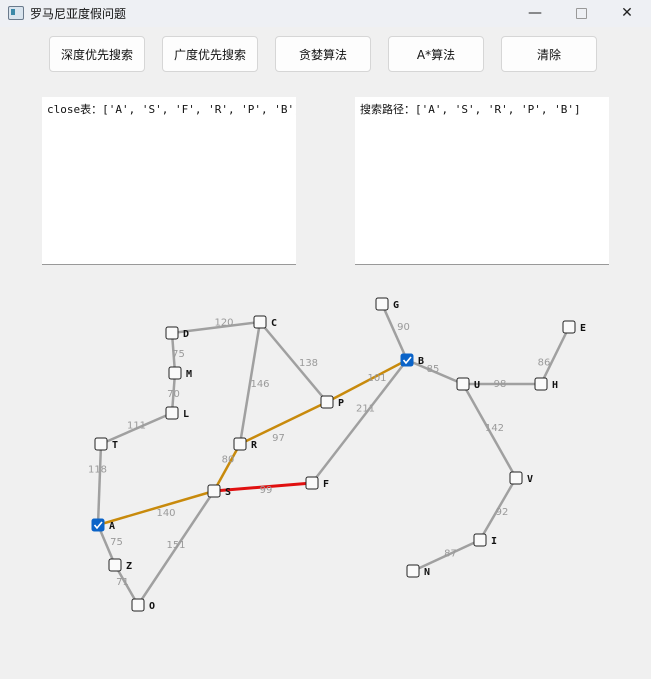 The height and width of the screenshot is (679, 651). Describe the element at coordinates (494, 428) in the screenshot. I see `edge-weight-U-V: 142` at that location.